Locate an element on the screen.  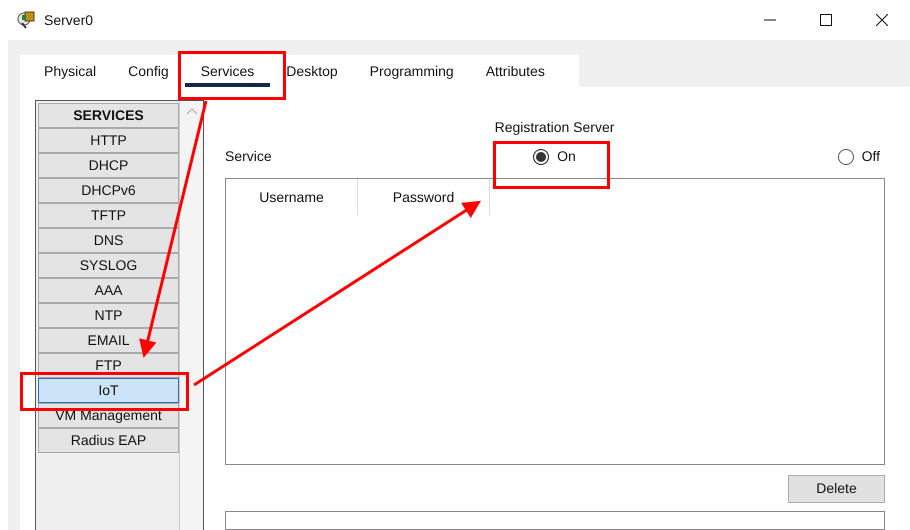
tab: Attributes is located at coordinates (515, 71).